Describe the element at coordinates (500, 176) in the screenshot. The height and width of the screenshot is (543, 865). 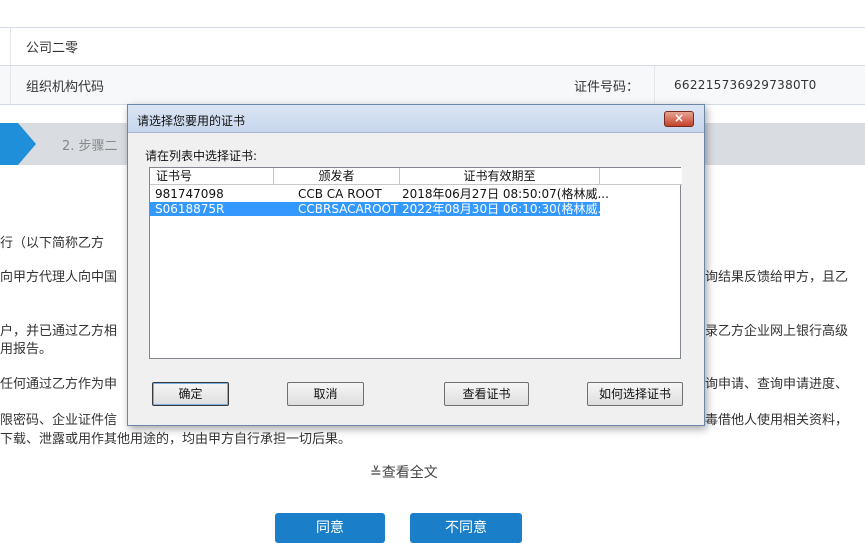
I see `column-header-expiry: 证书有效期至` at that location.